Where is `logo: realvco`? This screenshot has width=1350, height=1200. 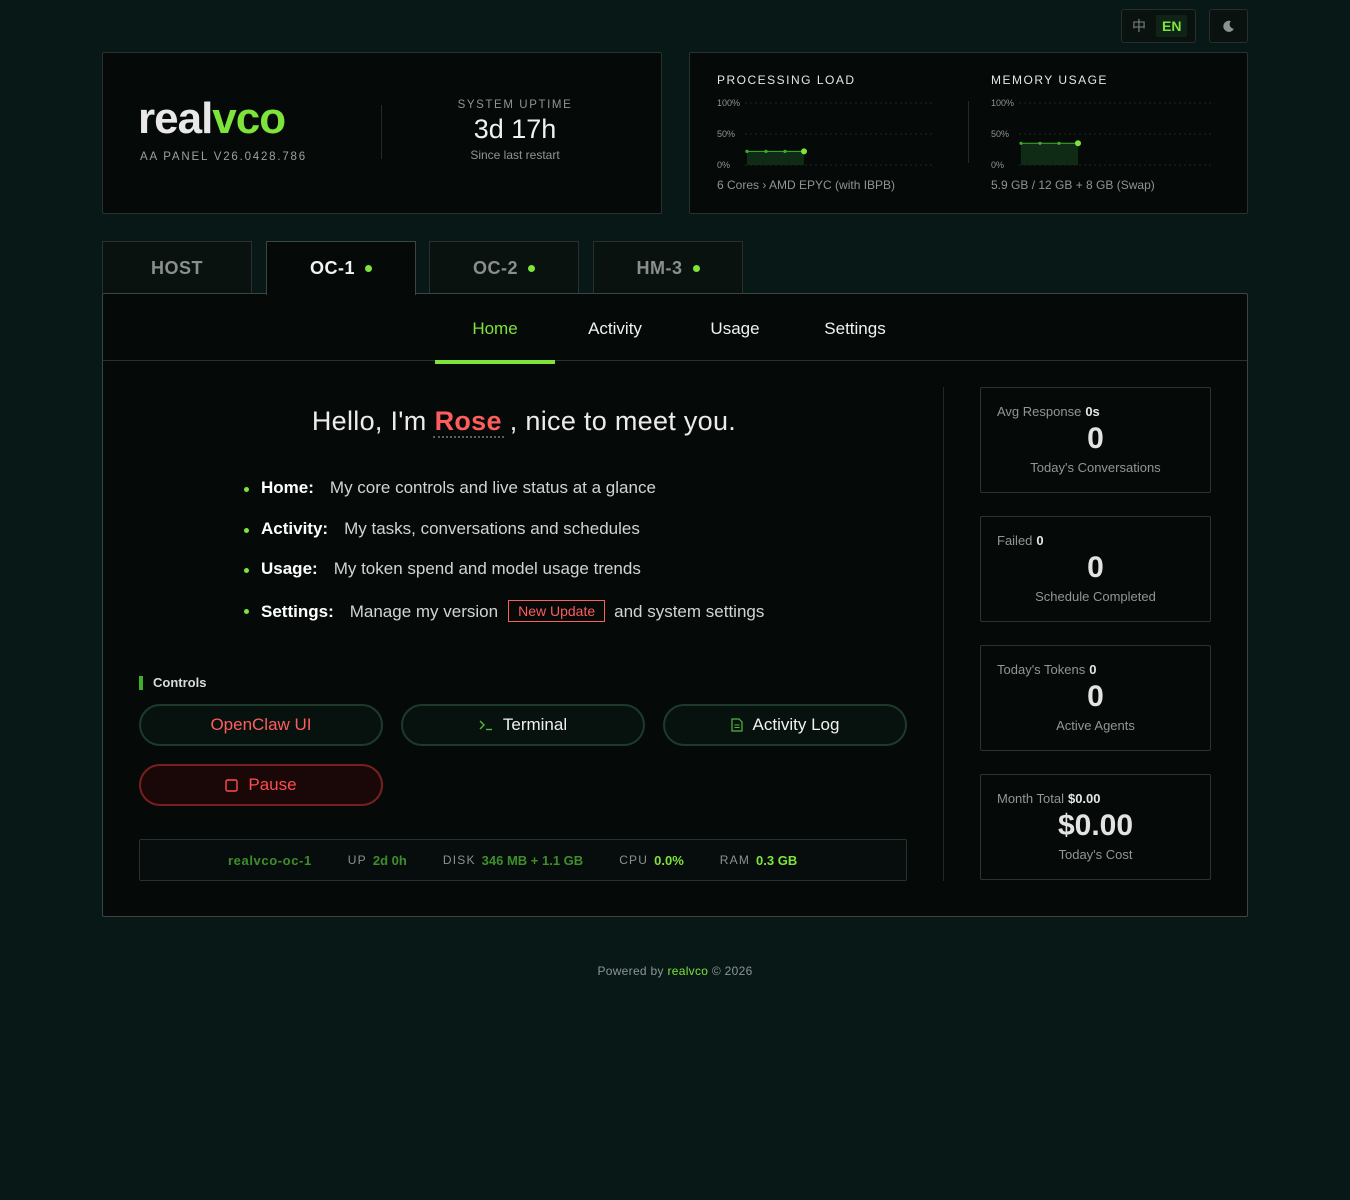 logo: realvco is located at coordinates (212, 118).